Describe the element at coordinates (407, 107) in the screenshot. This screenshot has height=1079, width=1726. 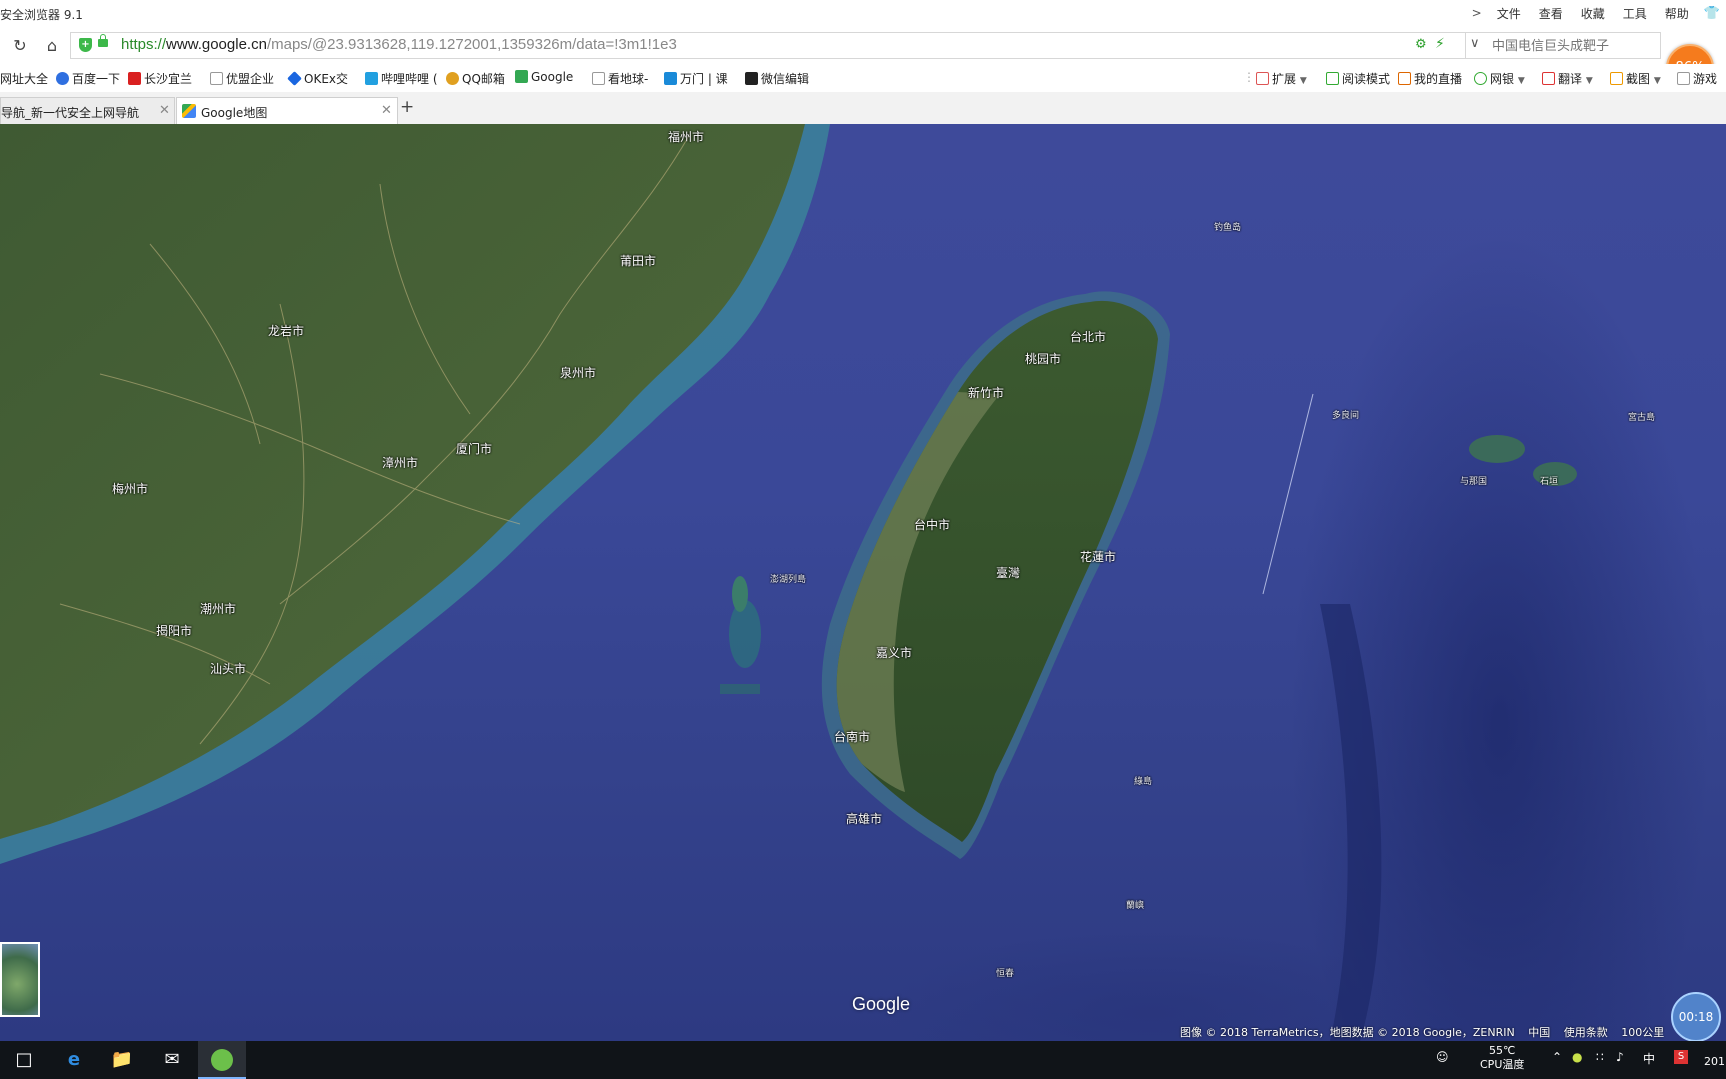
I see `new-tab-button: +` at that location.